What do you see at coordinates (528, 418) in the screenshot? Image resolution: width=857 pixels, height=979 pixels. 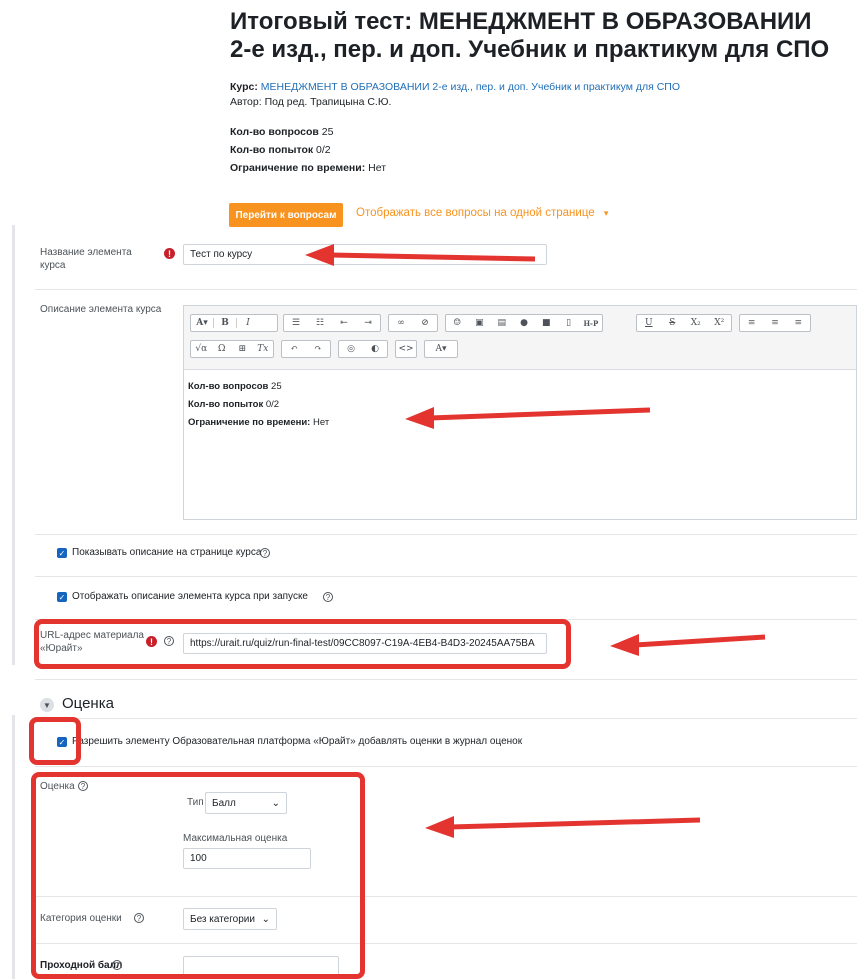 I see `arrow-to-description` at bounding box center [528, 418].